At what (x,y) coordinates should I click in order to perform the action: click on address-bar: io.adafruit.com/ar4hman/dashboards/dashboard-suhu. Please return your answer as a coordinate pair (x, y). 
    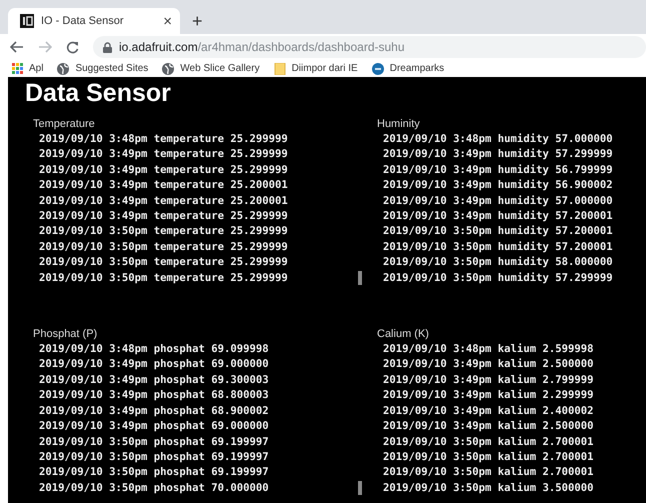
    Looking at the image, I should click on (369, 47).